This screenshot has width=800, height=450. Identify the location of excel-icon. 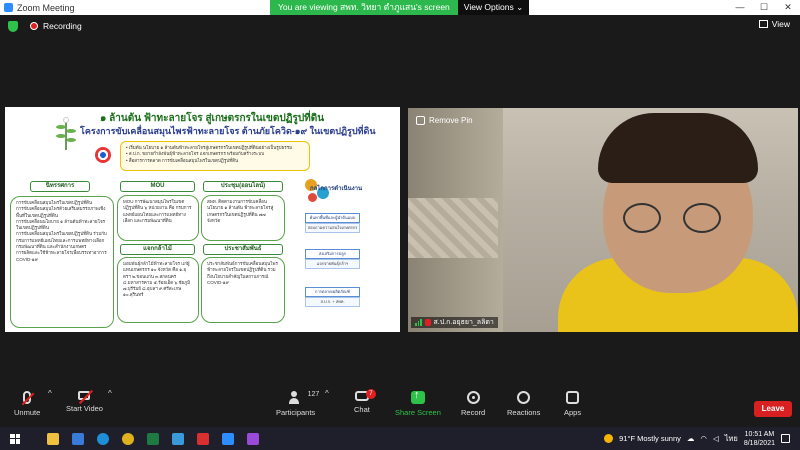
(153, 438).